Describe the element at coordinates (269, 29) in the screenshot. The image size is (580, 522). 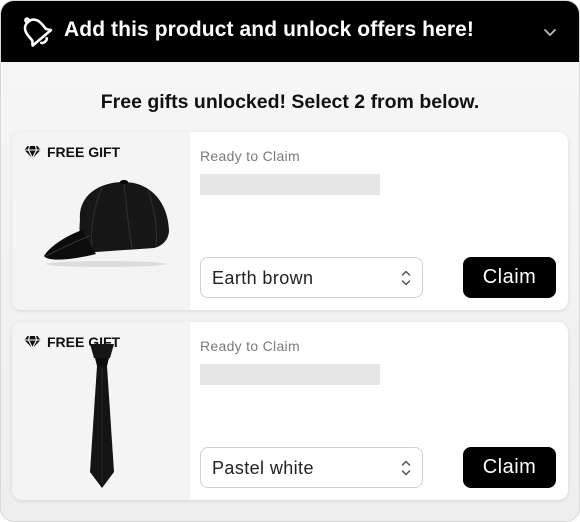
I see `header-title: Add this product and unlock offers here!` at that location.